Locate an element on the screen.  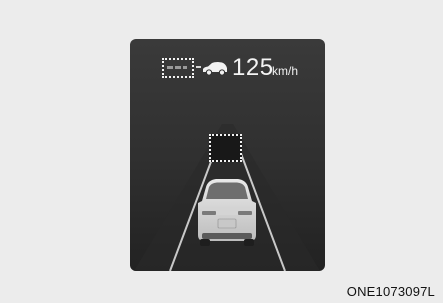
target-vehicle-indicator is located at coordinates (225, 148).